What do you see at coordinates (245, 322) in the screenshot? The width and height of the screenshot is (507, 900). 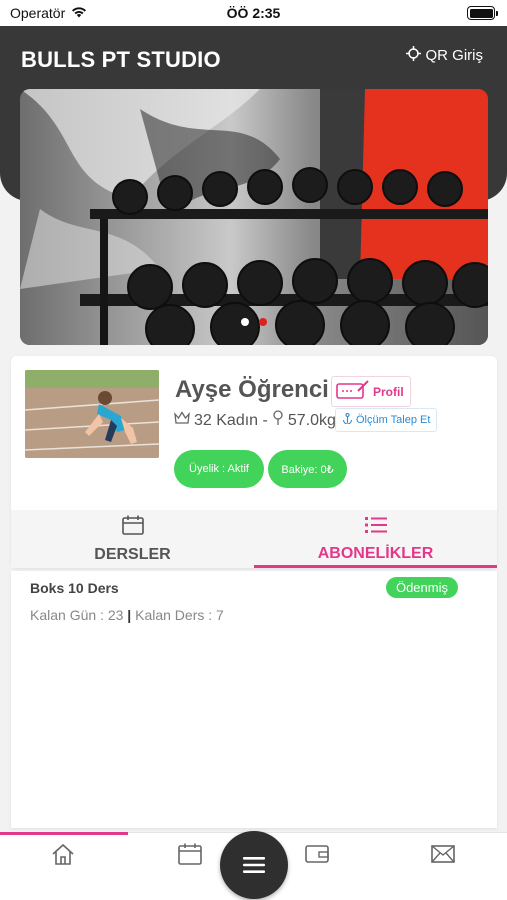 I see `carousel-dot` at bounding box center [245, 322].